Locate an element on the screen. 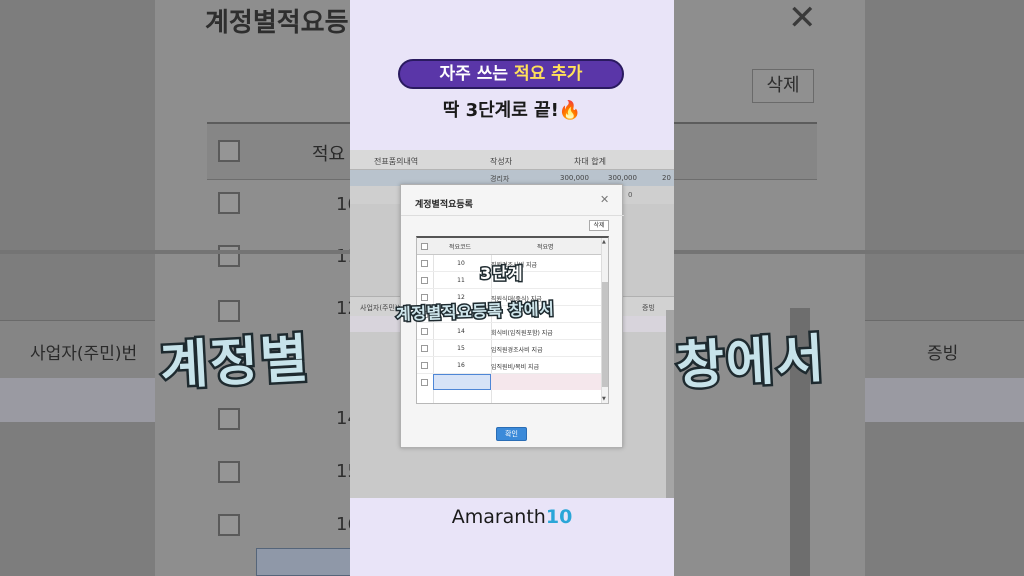  background-right-label: 증빙 is located at coordinates (943, 354).